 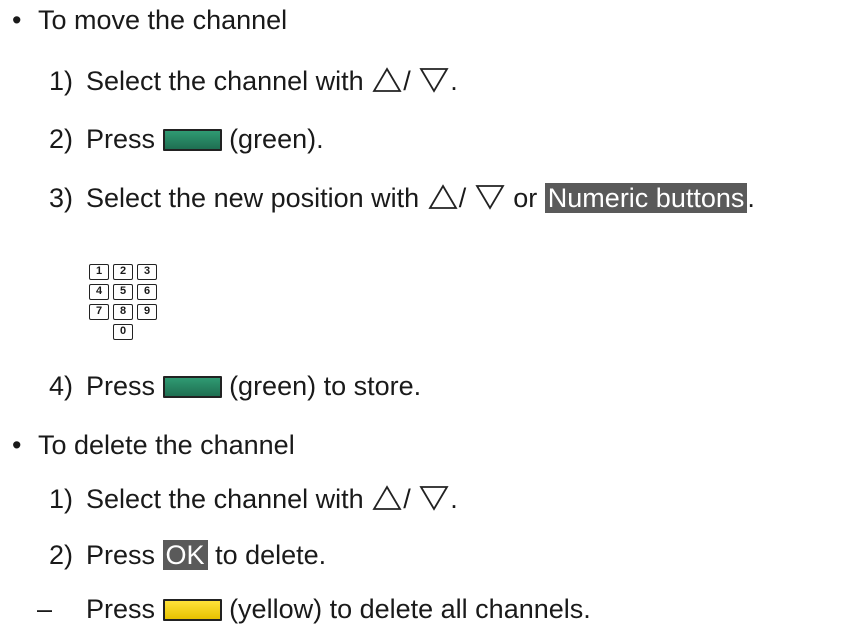 I want to click on key-1: 1, so click(x=99, y=272).